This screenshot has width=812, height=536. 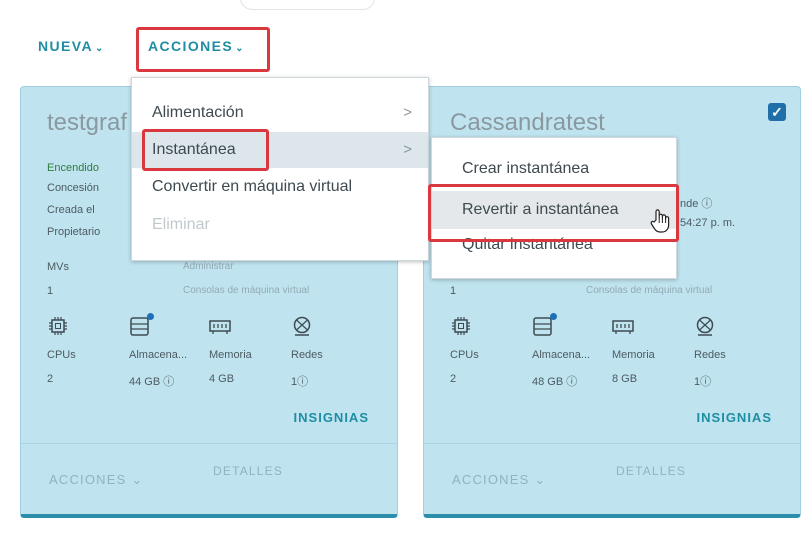 What do you see at coordinates (660, 221) in the screenshot?
I see `hand-pointer-icon` at bounding box center [660, 221].